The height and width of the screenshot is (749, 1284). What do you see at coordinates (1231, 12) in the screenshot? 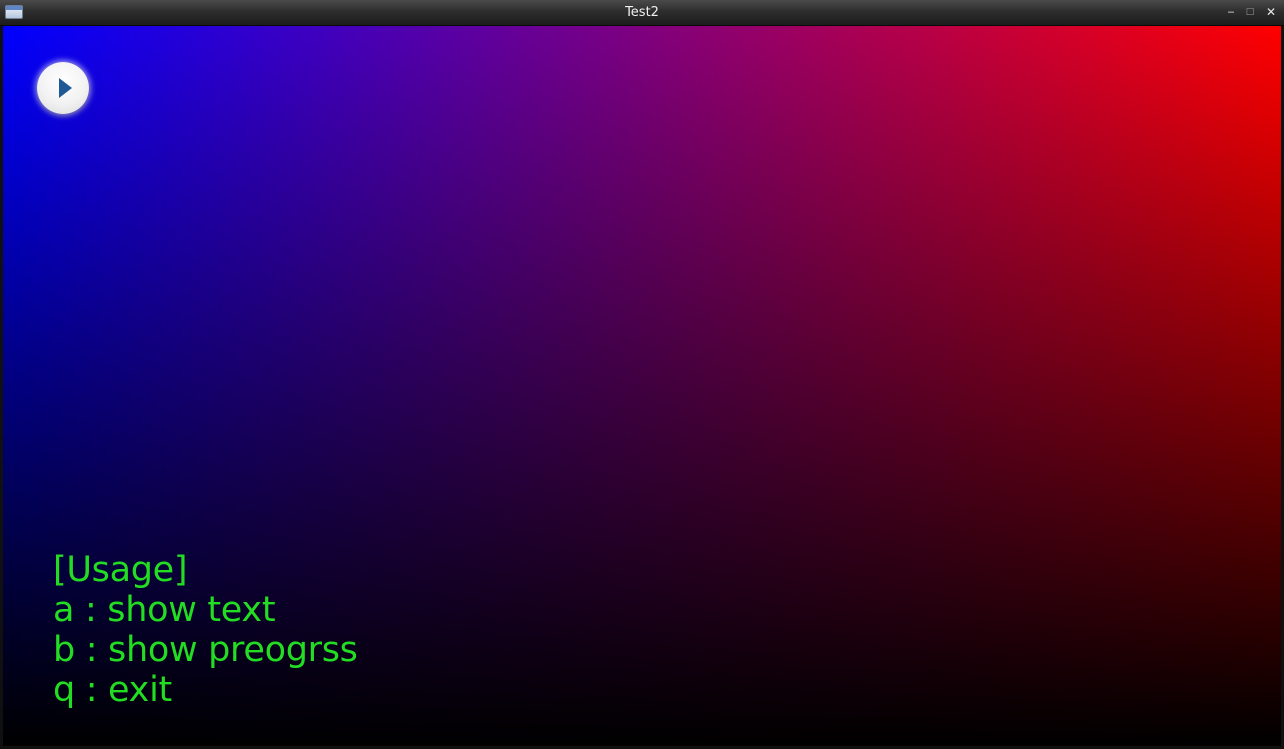
I see `minimize-button: ‒` at bounding box center [1231, 12].